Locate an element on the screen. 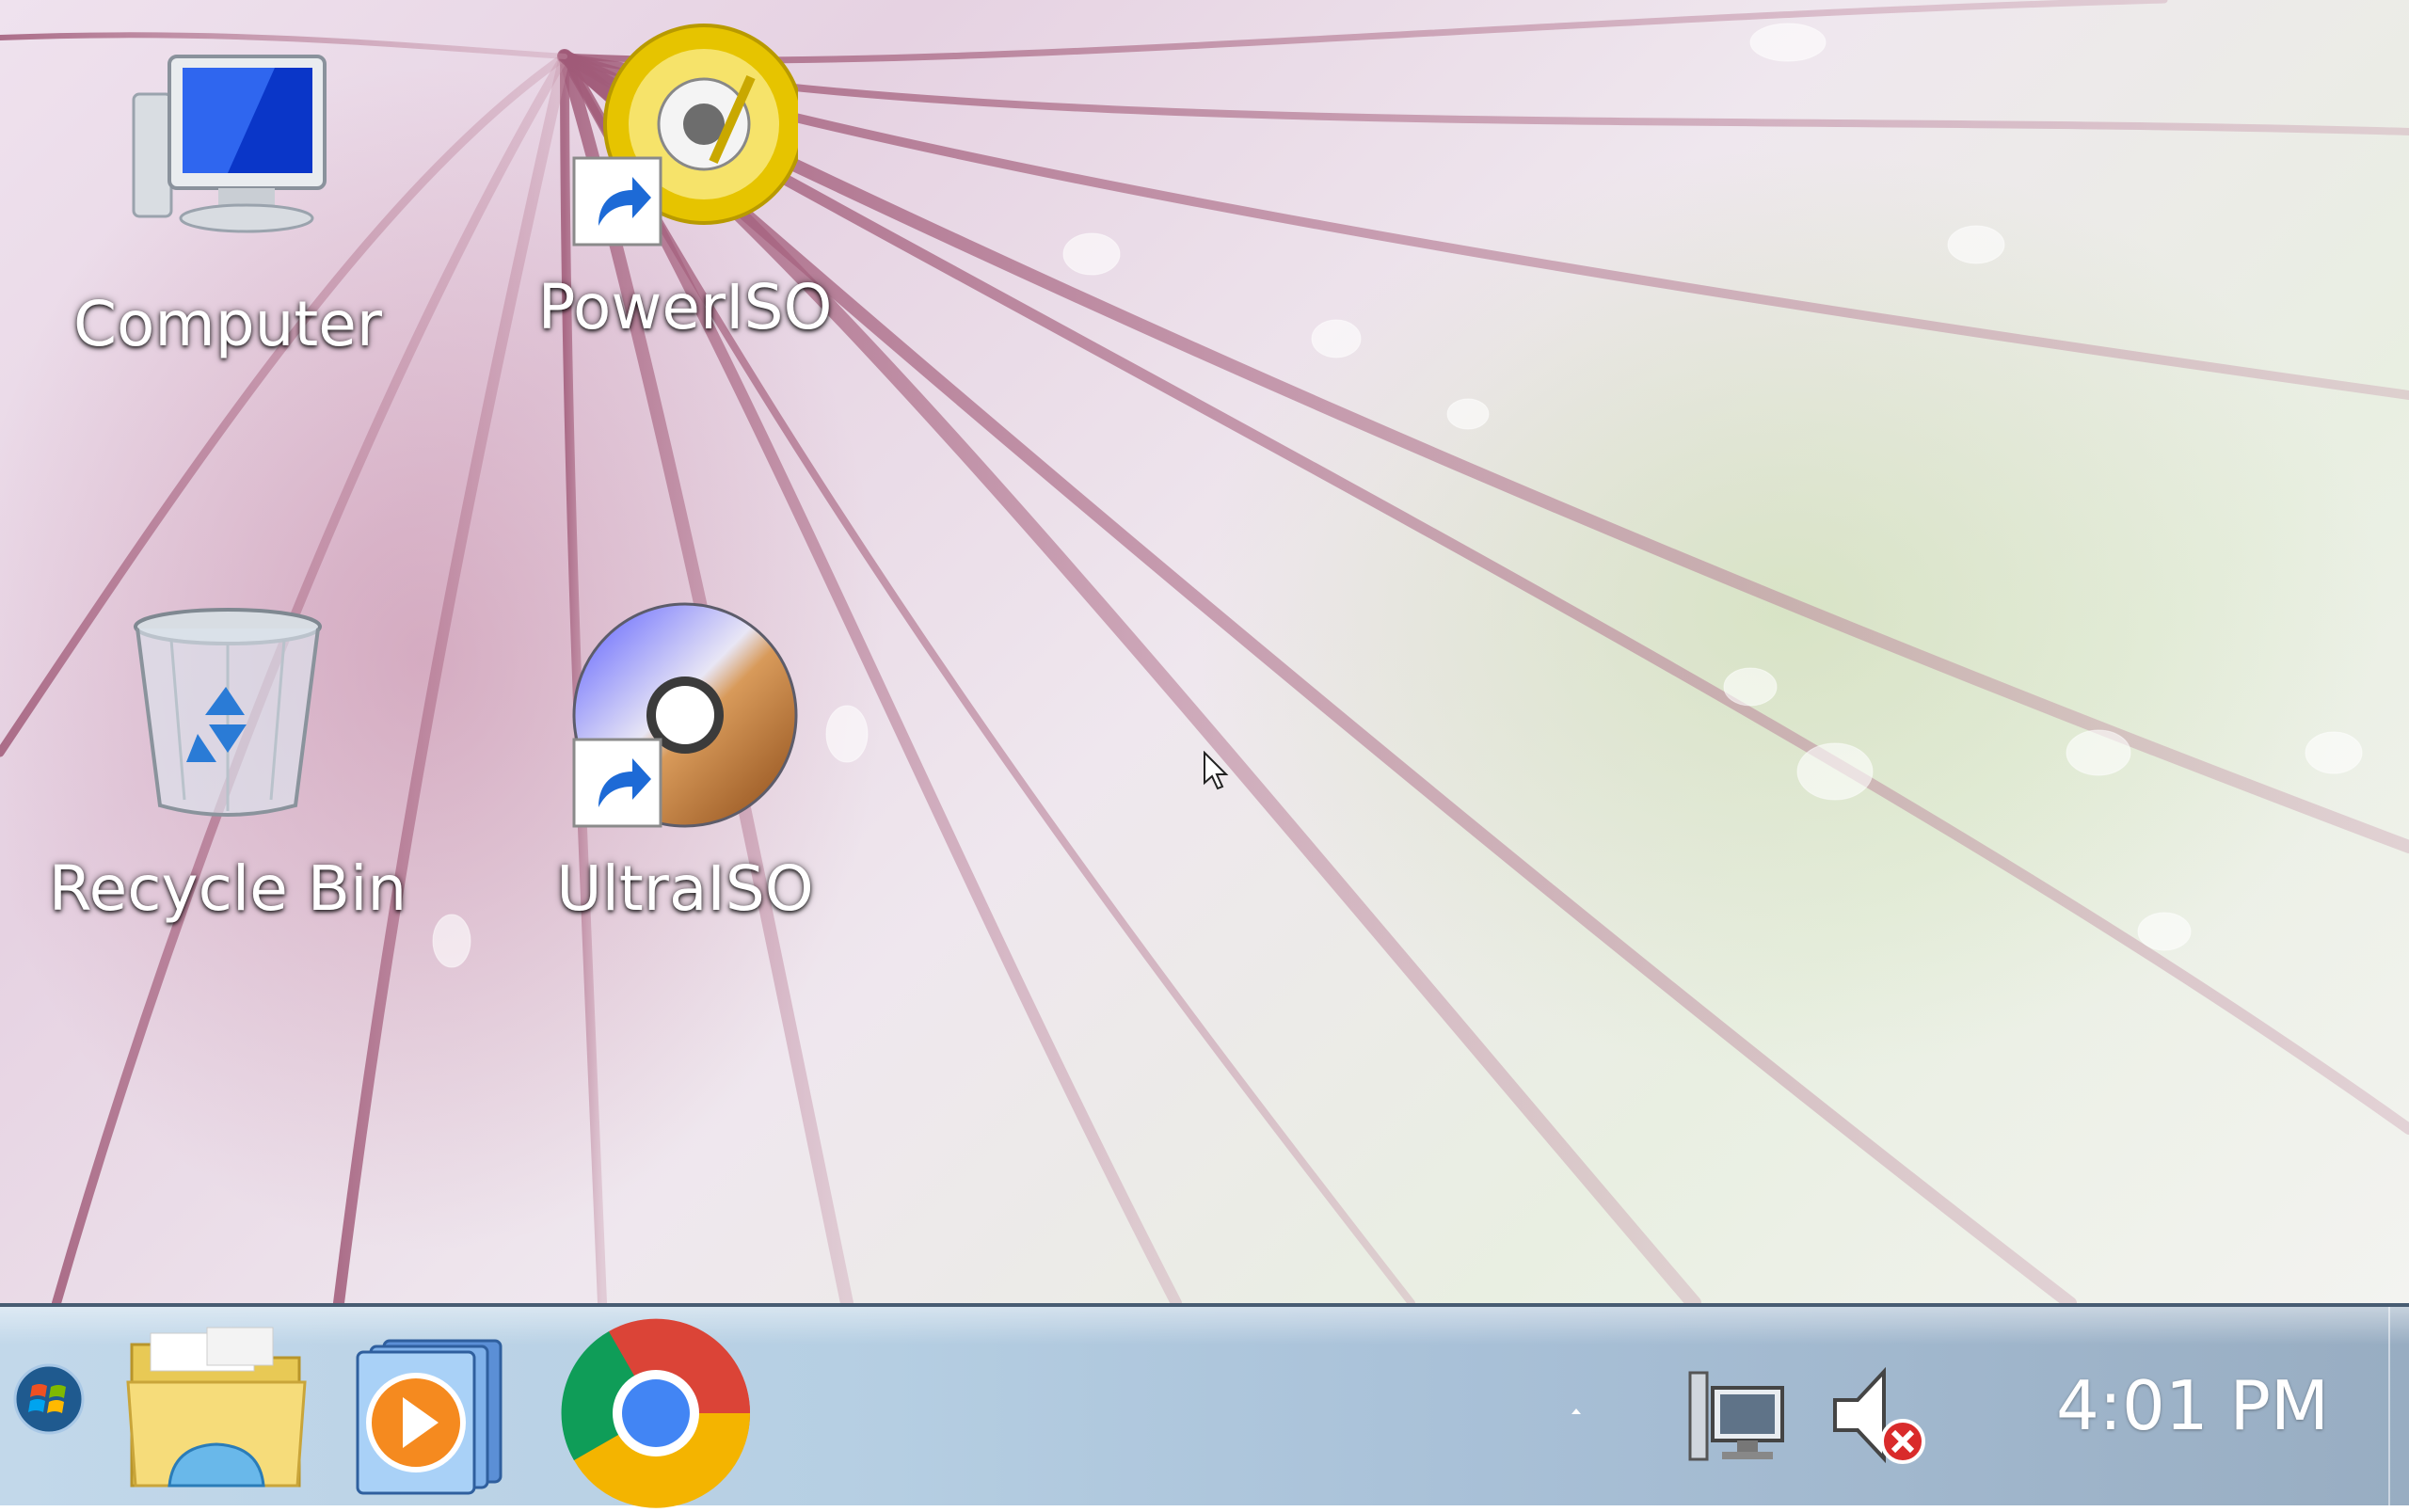 The image size is (2409, 1512). recycle-bin-icon is located at coordinates (228, 715).